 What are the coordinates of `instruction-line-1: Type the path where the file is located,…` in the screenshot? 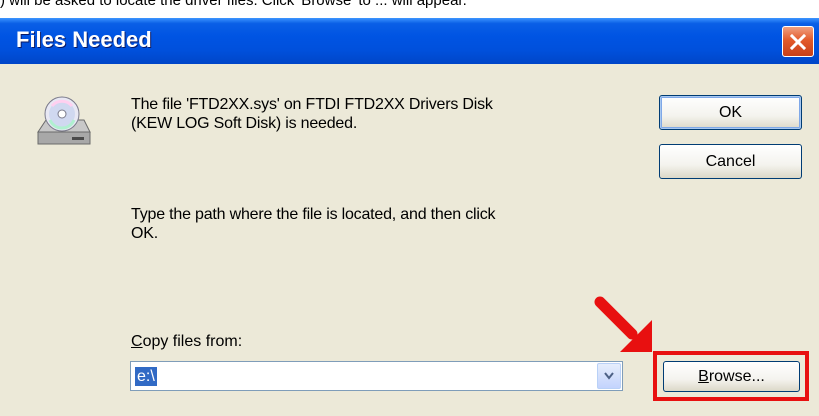 It's located at (313, 214).